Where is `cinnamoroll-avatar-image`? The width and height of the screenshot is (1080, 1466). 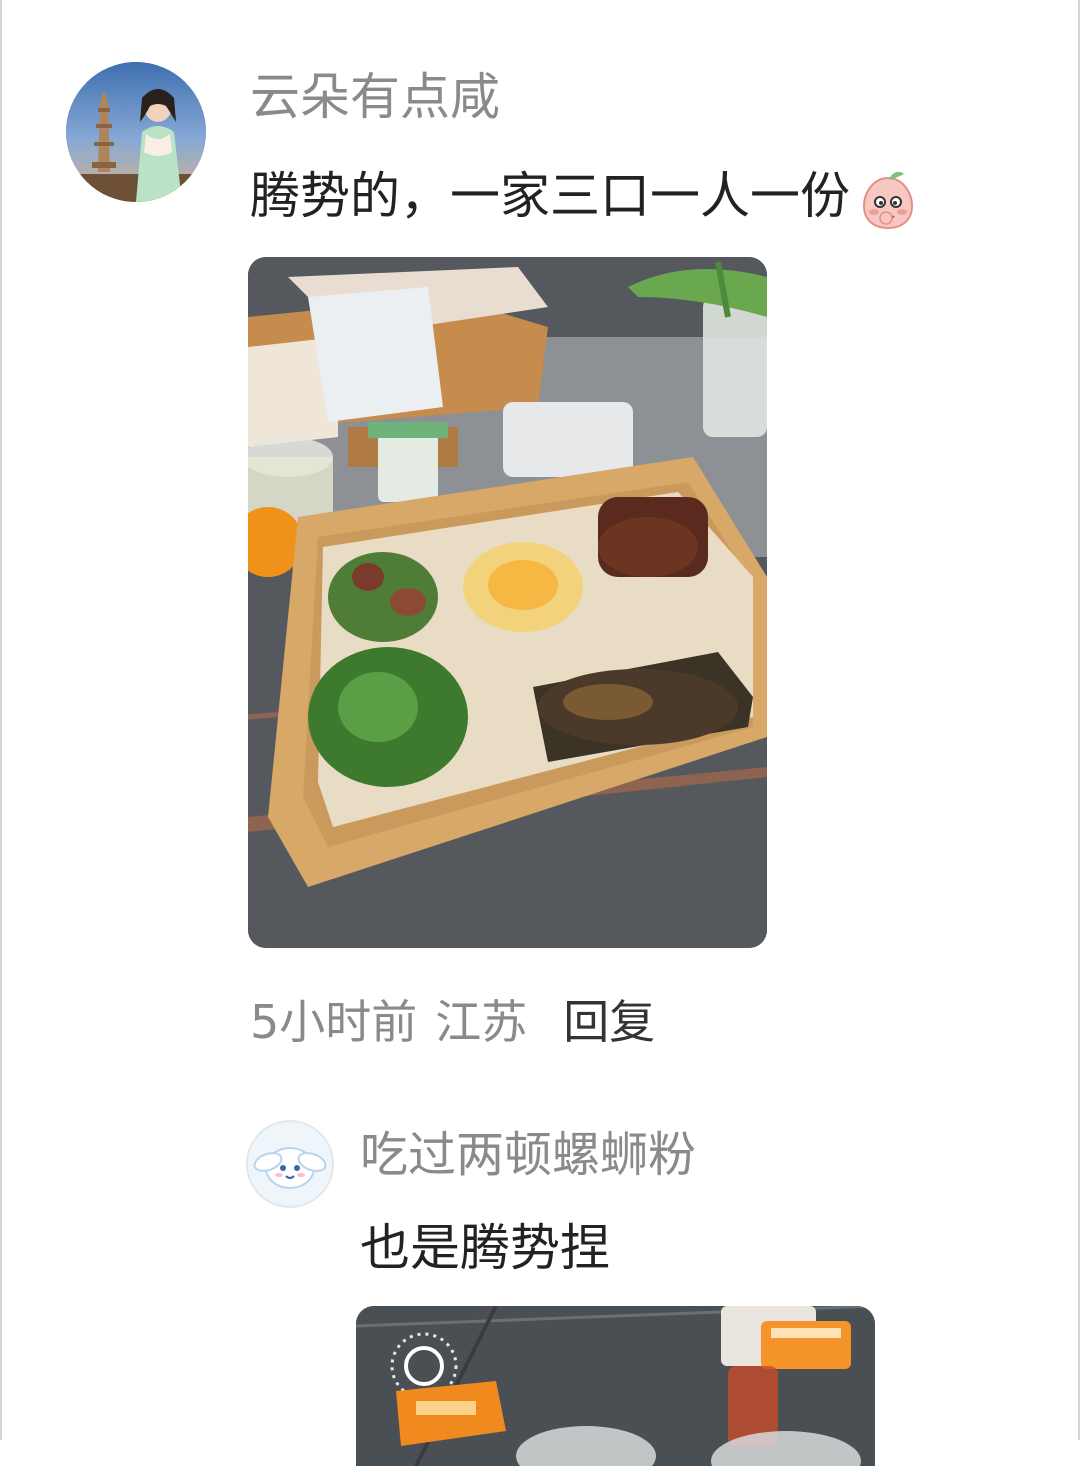
cinnamoroll-avatar-image is located at coordinates (290, 1164).